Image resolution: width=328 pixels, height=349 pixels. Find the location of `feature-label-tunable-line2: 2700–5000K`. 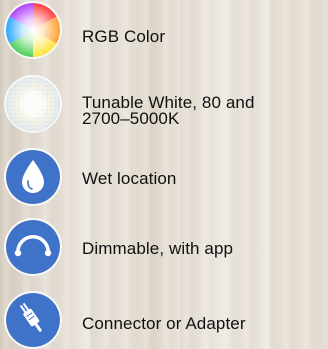

feature-label-tunable-line2: 2700–5000K is located at coordinates (131, 118).